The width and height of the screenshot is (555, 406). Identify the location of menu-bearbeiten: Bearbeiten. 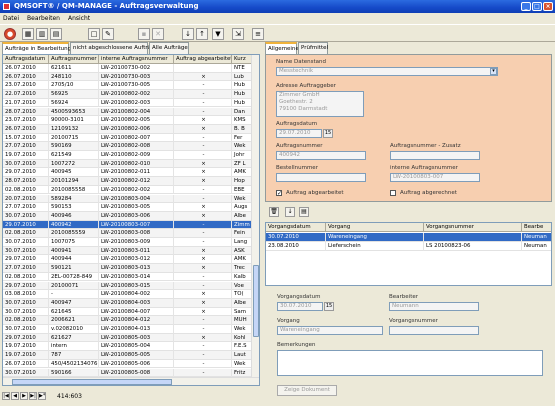
(43, 18).